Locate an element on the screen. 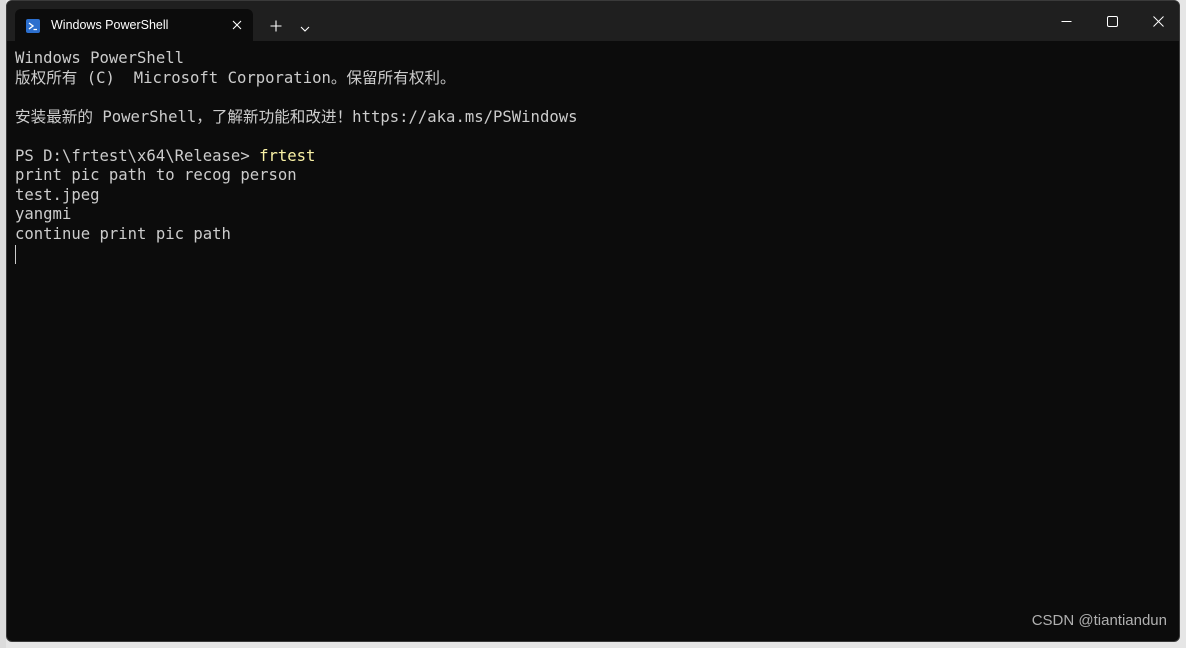 This screenshot has height=648, width=1186. minimize-button is located at coordinates (1066, 21).